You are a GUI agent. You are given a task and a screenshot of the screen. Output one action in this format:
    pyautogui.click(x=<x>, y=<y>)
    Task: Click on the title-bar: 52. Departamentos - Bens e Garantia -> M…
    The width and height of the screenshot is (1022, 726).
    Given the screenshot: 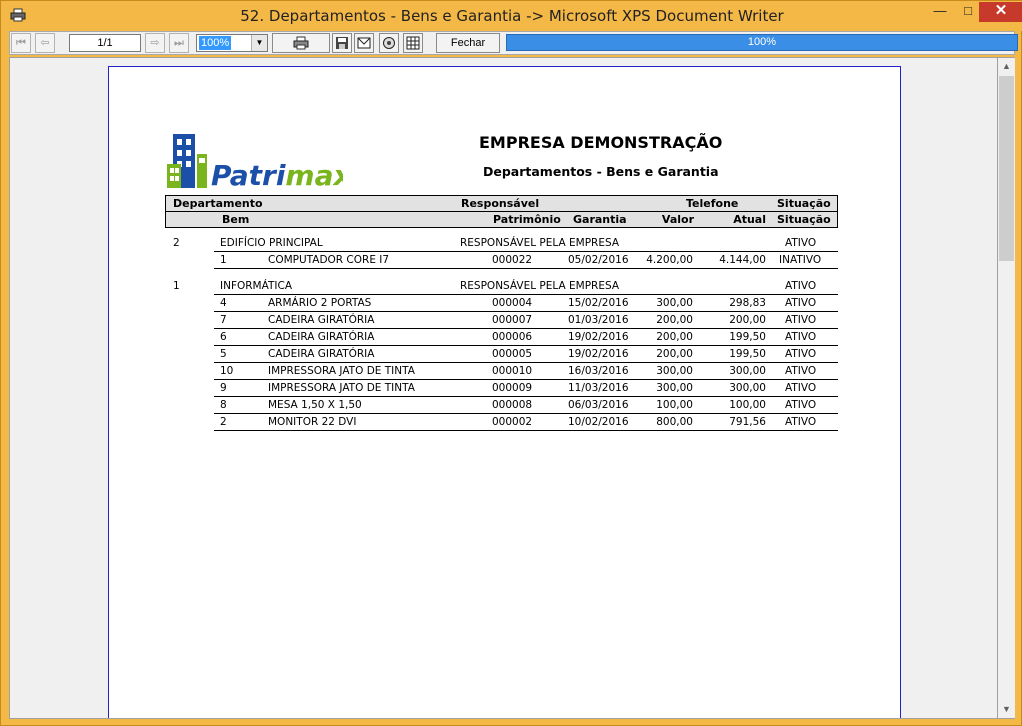 What is the action you would take?
    pyautogui.click(x=511, y=16)
    